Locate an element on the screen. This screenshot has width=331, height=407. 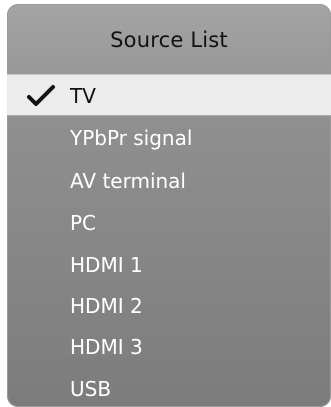
checkmark-icon is located at coordinates (41, 95).